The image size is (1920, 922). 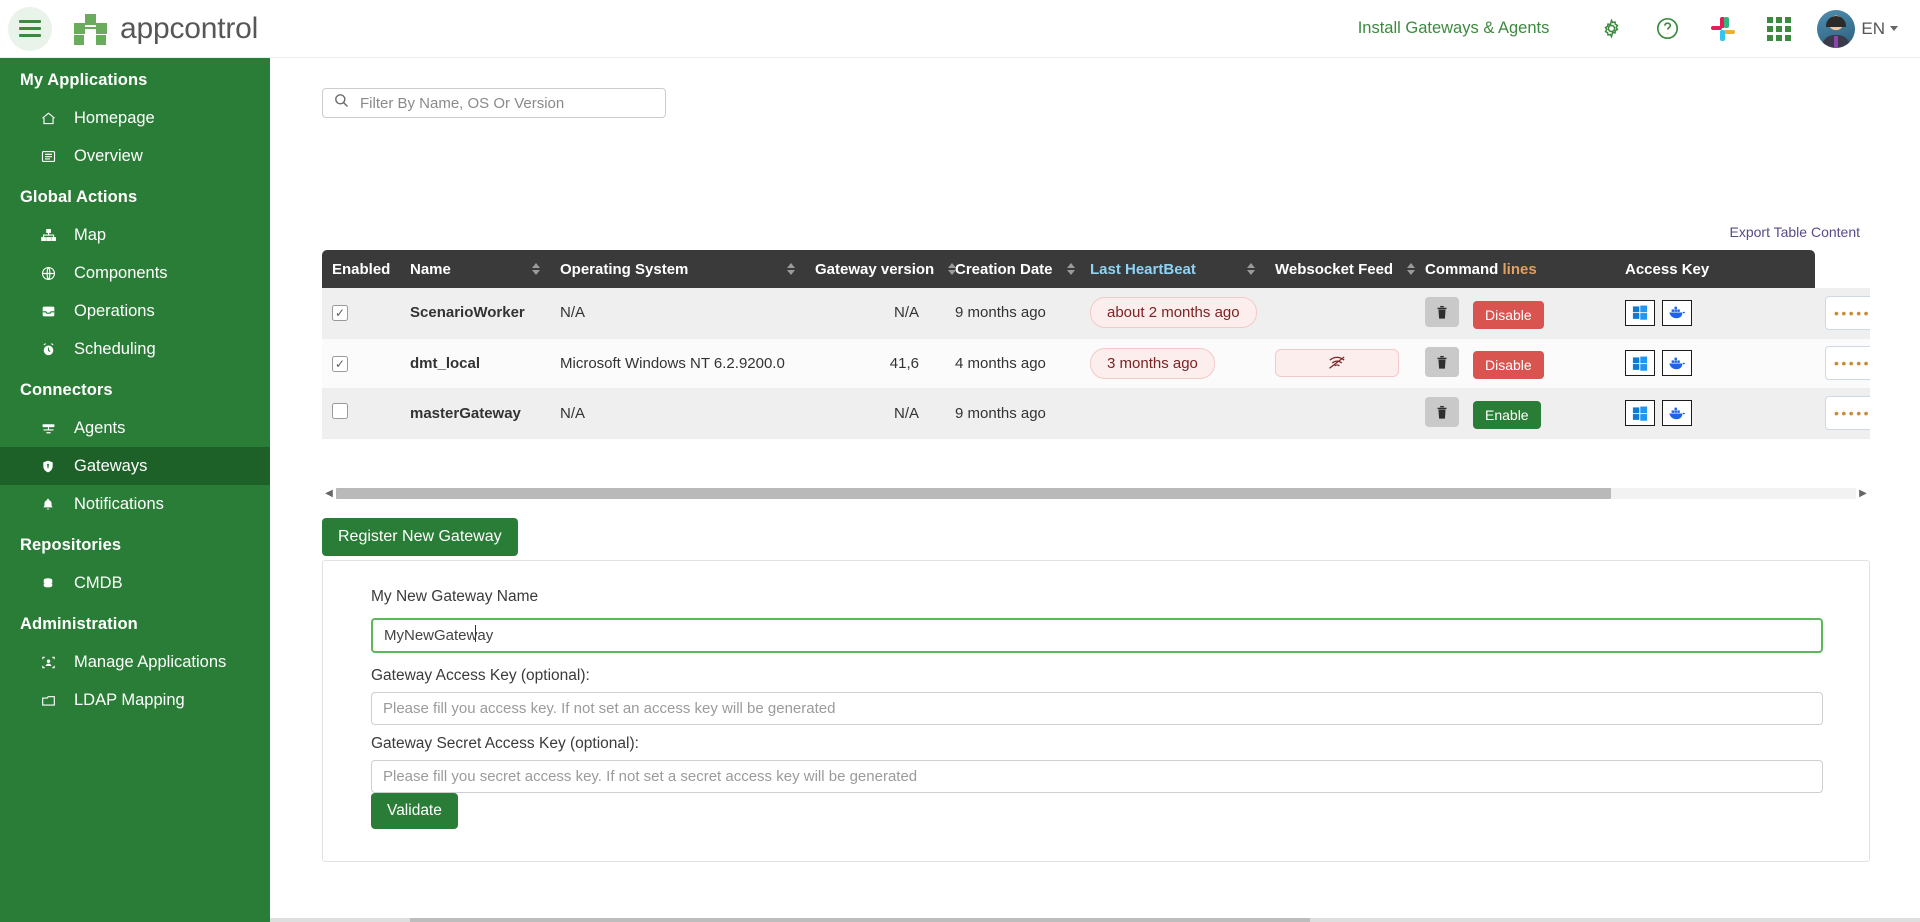 I want to click on register-new-gateway-button: Register New Gateway, so click(x=420, y=537).